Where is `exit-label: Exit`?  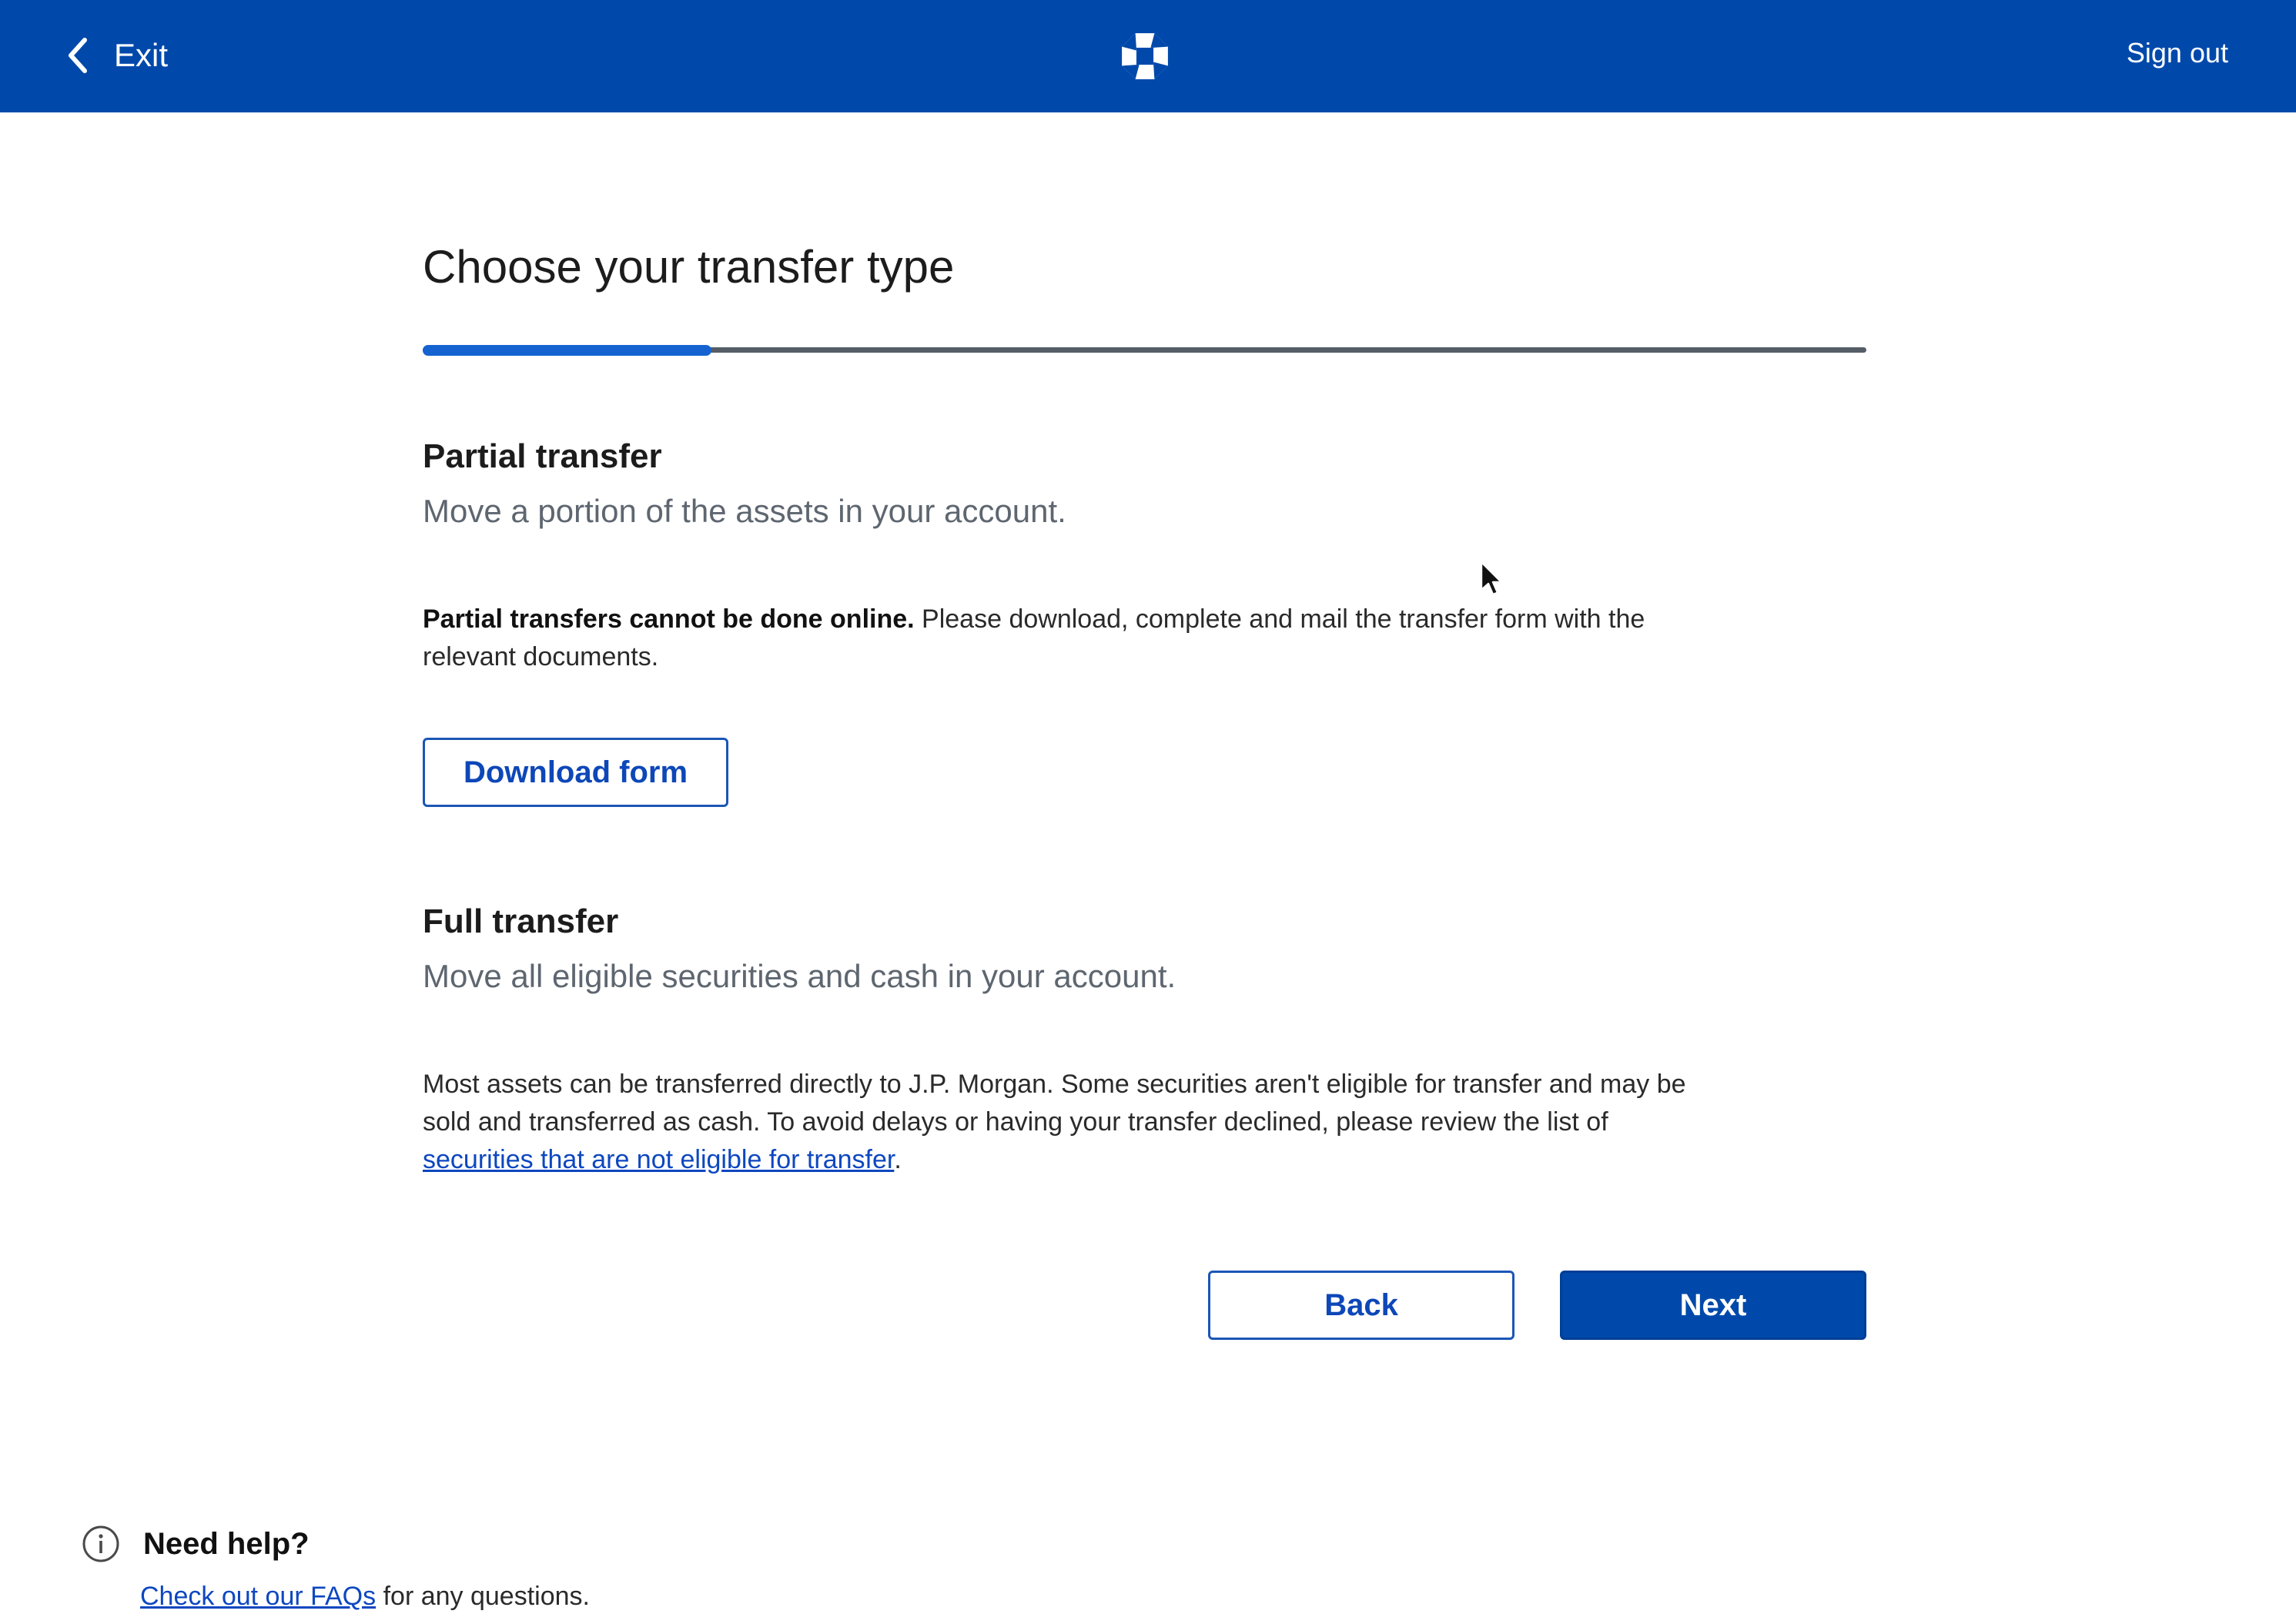
exit-label: Exit is located at coordinates (141, 55).